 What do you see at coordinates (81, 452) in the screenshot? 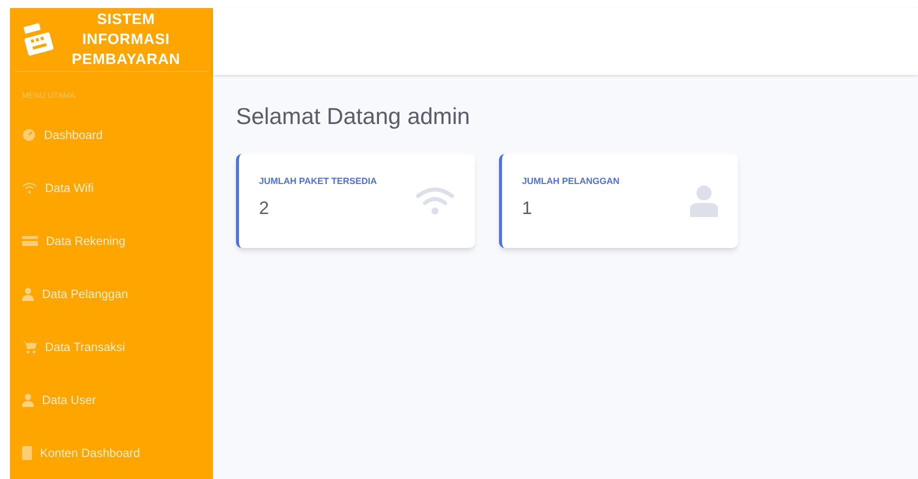
I see `menu-item: Konten Dashboard` at bounding box center [81, 452].